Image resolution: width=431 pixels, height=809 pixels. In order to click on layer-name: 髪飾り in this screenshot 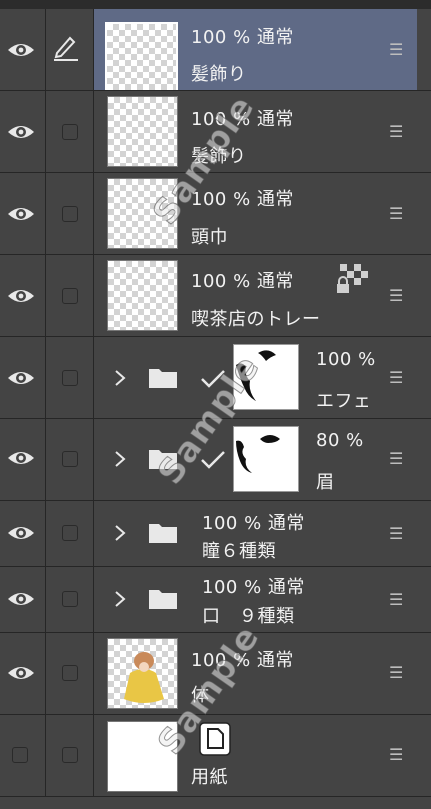, I will do `click(219, 74)`.